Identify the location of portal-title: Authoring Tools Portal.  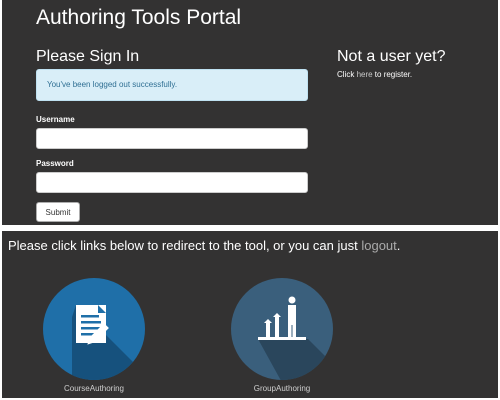
(139, 17).